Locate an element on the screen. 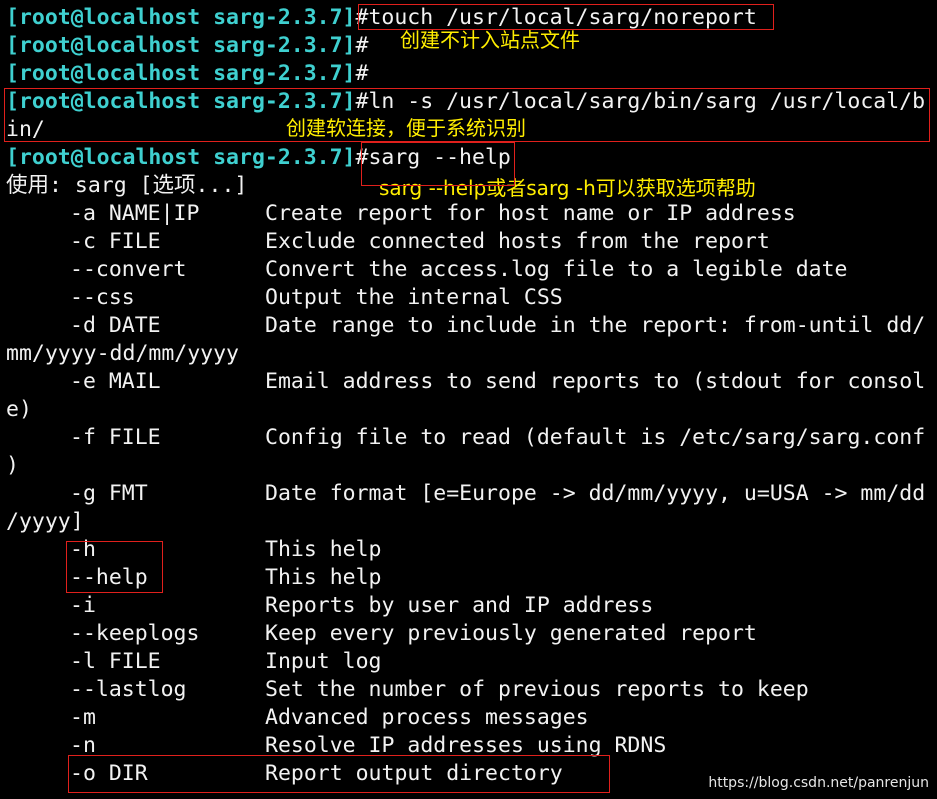 The width and height of the screenshot is (937, 799). option-flag: -f FILE is located at coordinates (115, 437).